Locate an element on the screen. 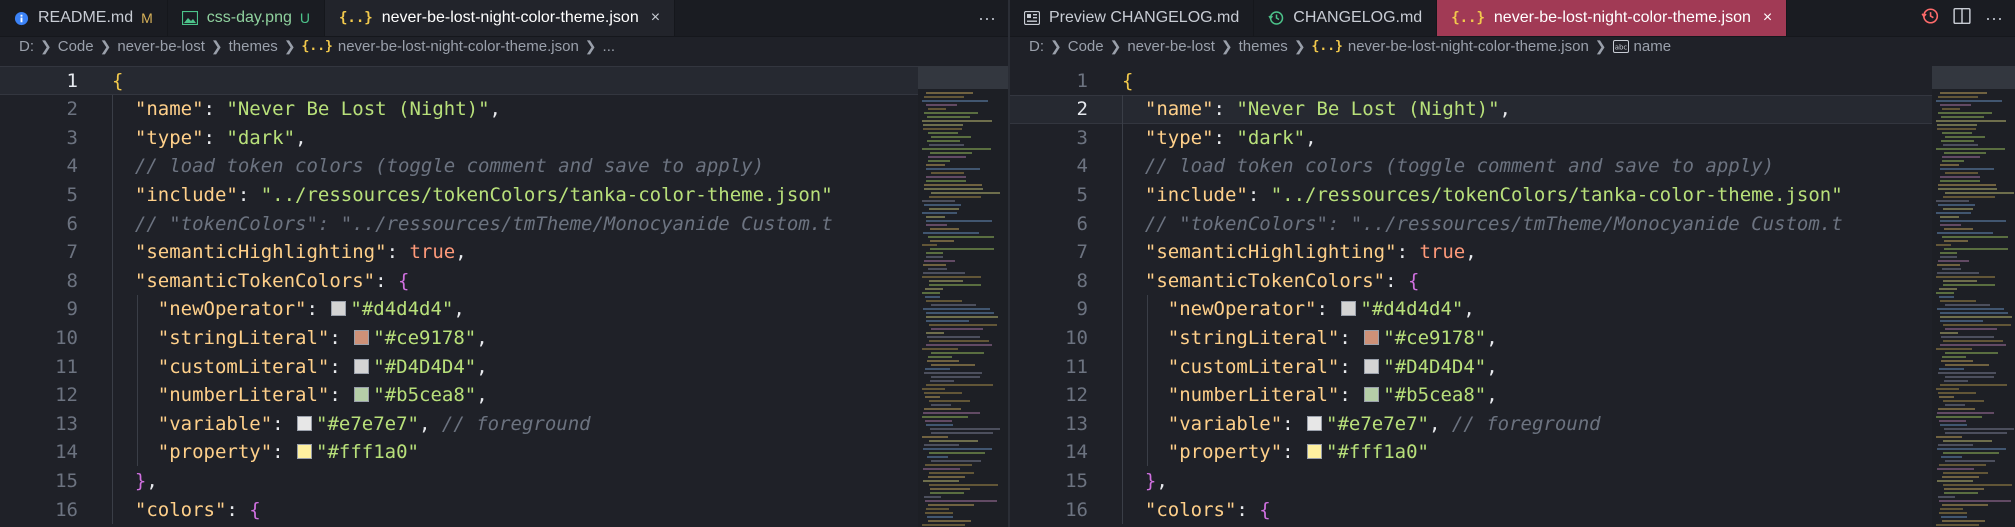 The image size is (2015, 527). tab-changelog: CHANGELOG.md is located at coordinates (1346, 18).